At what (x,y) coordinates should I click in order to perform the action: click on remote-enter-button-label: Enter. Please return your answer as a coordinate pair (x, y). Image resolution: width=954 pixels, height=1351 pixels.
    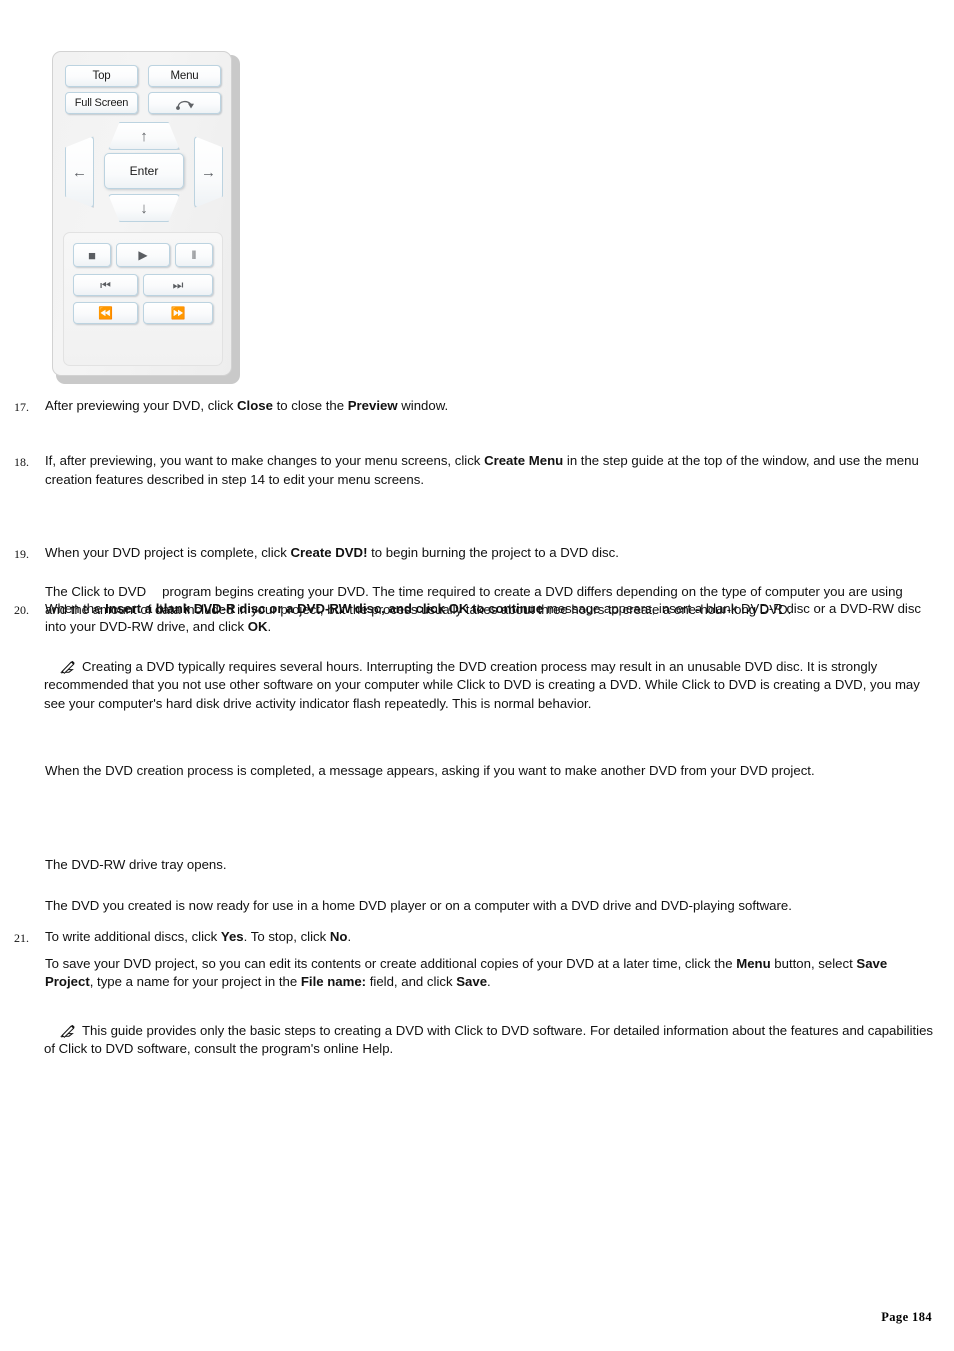
    Looking at the image, I should click on (144, 171).